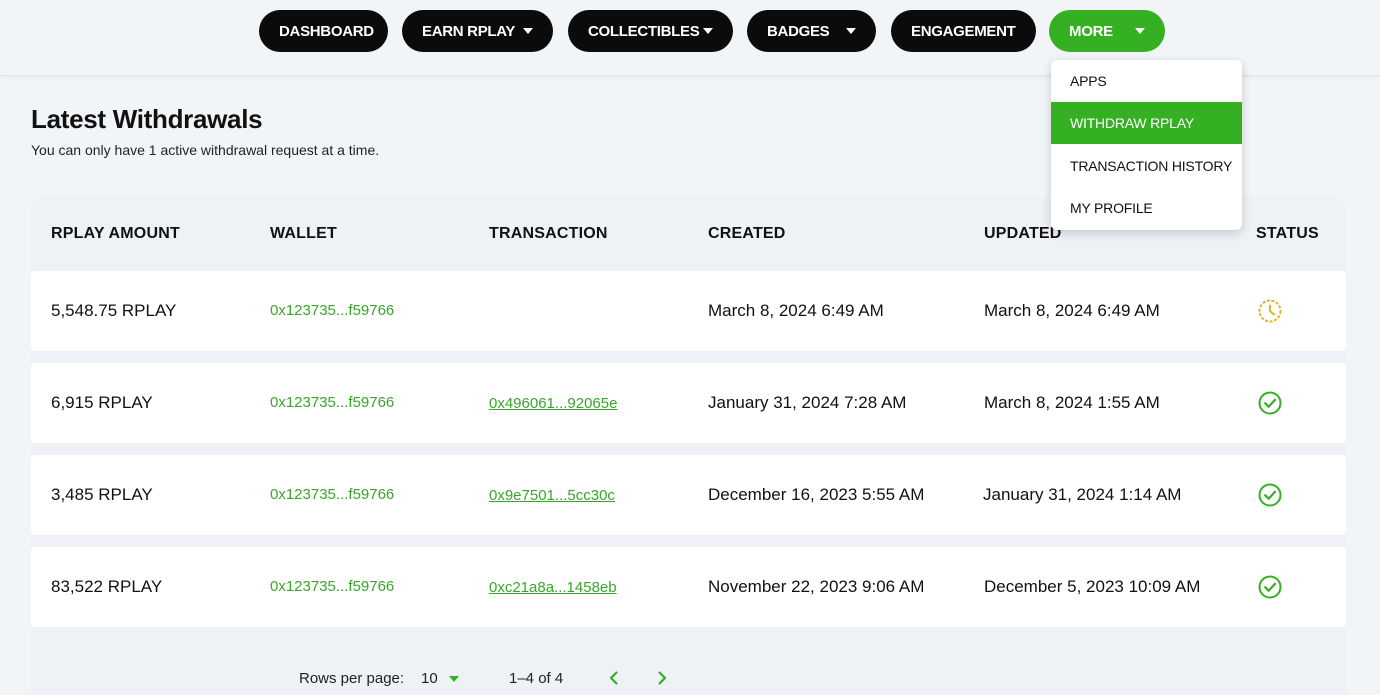 The height and width of the screenshot is (695, 1380). Describe the element at coordinates (429, 678) in the screenshot. I see `rows-per-page-select: 10` at that location.